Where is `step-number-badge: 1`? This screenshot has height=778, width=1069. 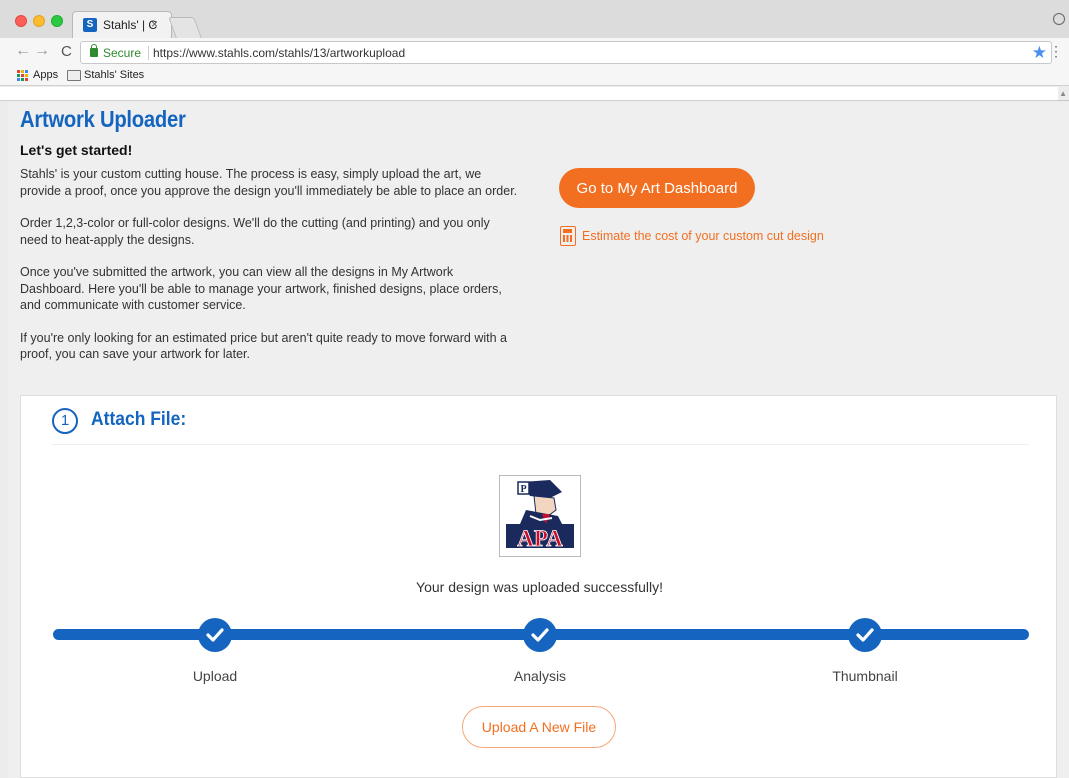
step-number-badge: 1 is located at coordinates (65, 421).